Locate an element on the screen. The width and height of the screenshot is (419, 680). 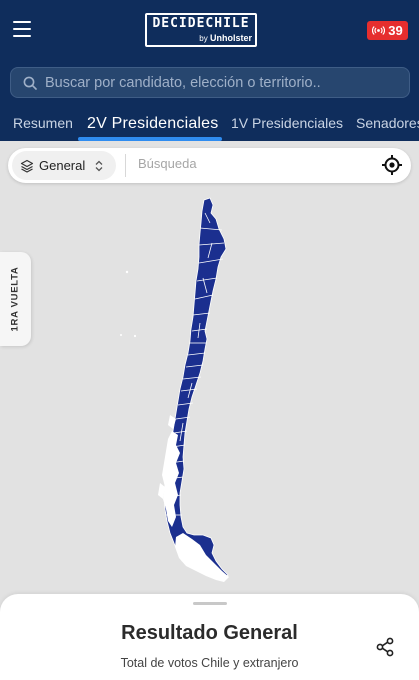
broadcast-icon is located at coordinates (379, 30).